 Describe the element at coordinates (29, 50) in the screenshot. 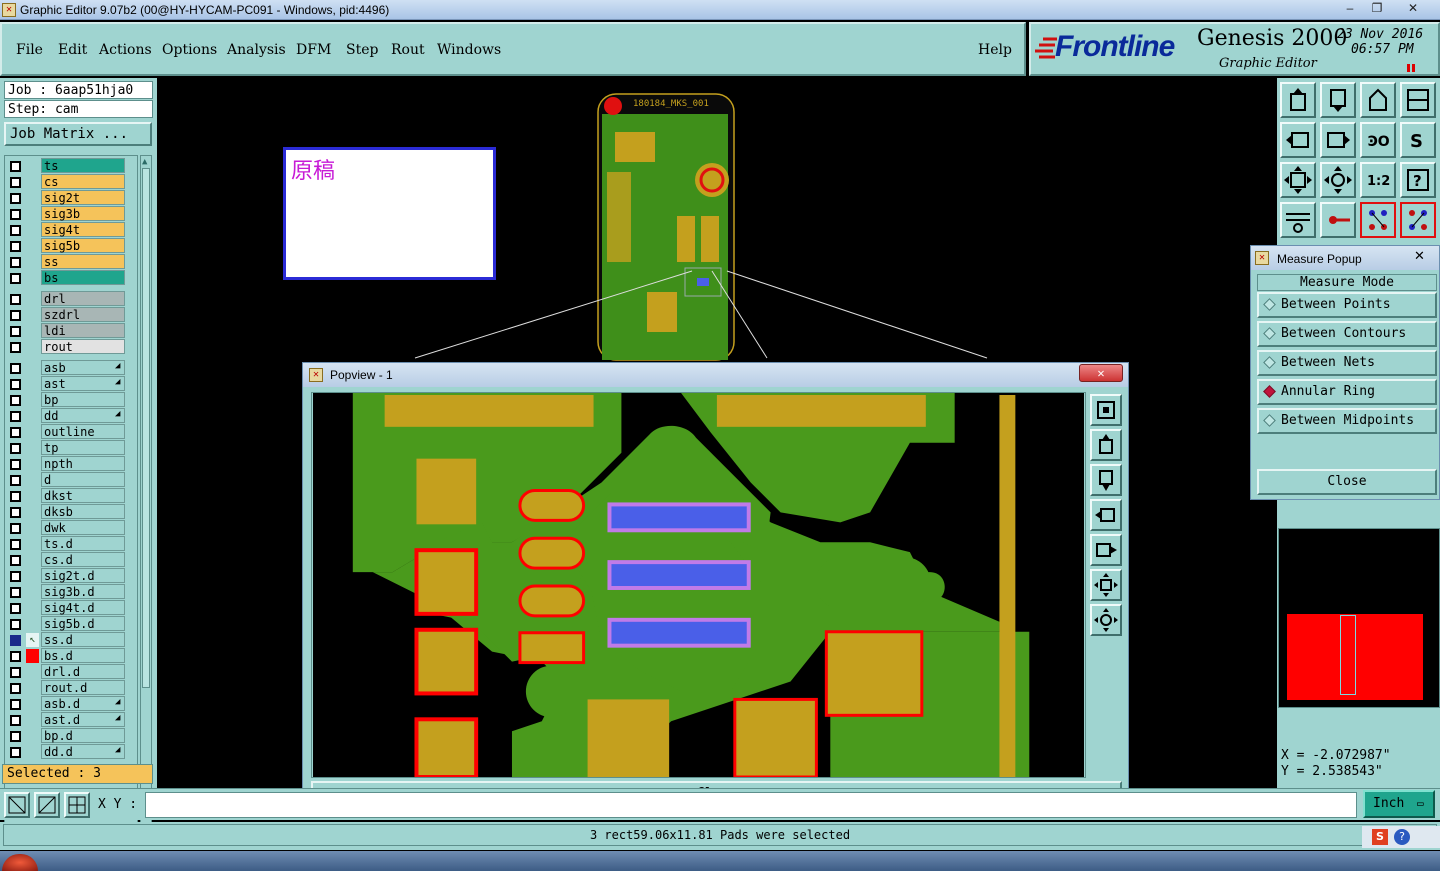

I see `menu-file: File` at that location.